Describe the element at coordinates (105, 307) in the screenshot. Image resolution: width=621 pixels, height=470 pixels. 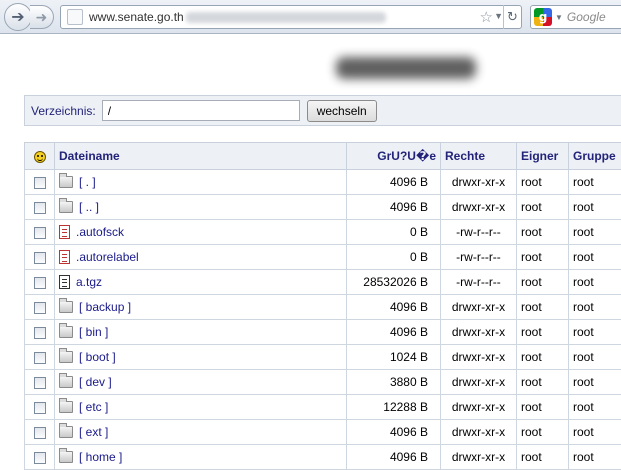
I see `file-link: [ backup ]` at that location.